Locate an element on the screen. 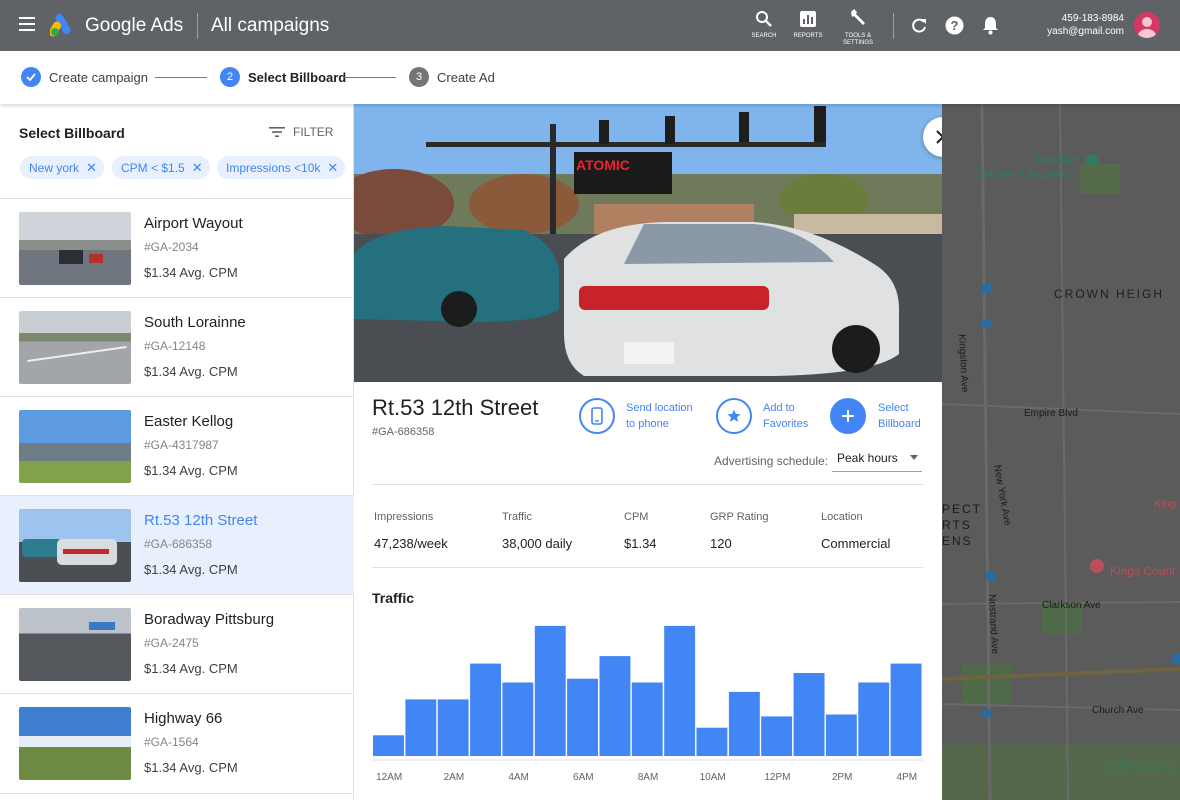 This screenshot has height=800, width=1180. reports-icon is located at coordinates (808, 19).